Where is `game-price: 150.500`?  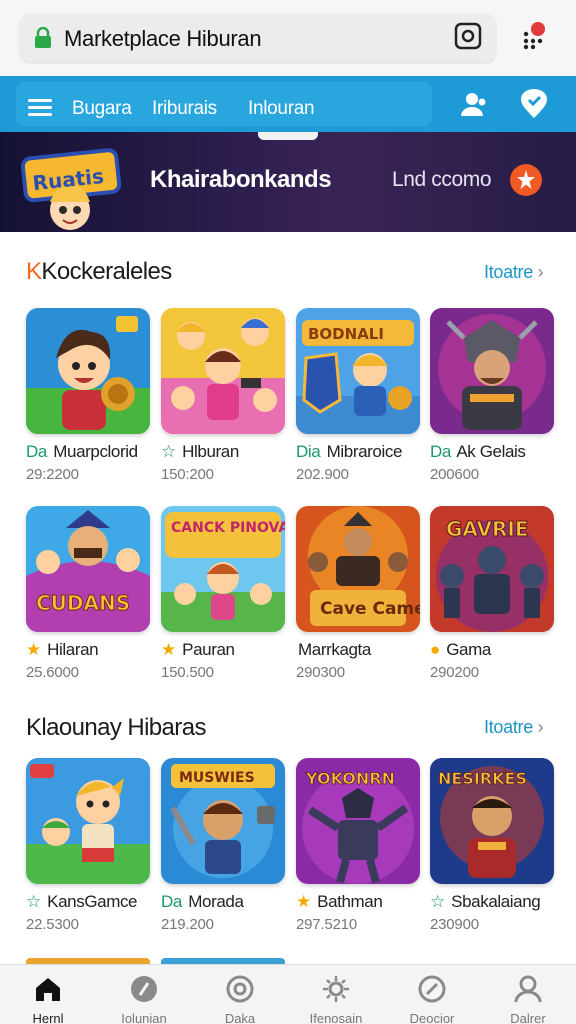 game-price: 150.500 is located at coordinates (187, 672).